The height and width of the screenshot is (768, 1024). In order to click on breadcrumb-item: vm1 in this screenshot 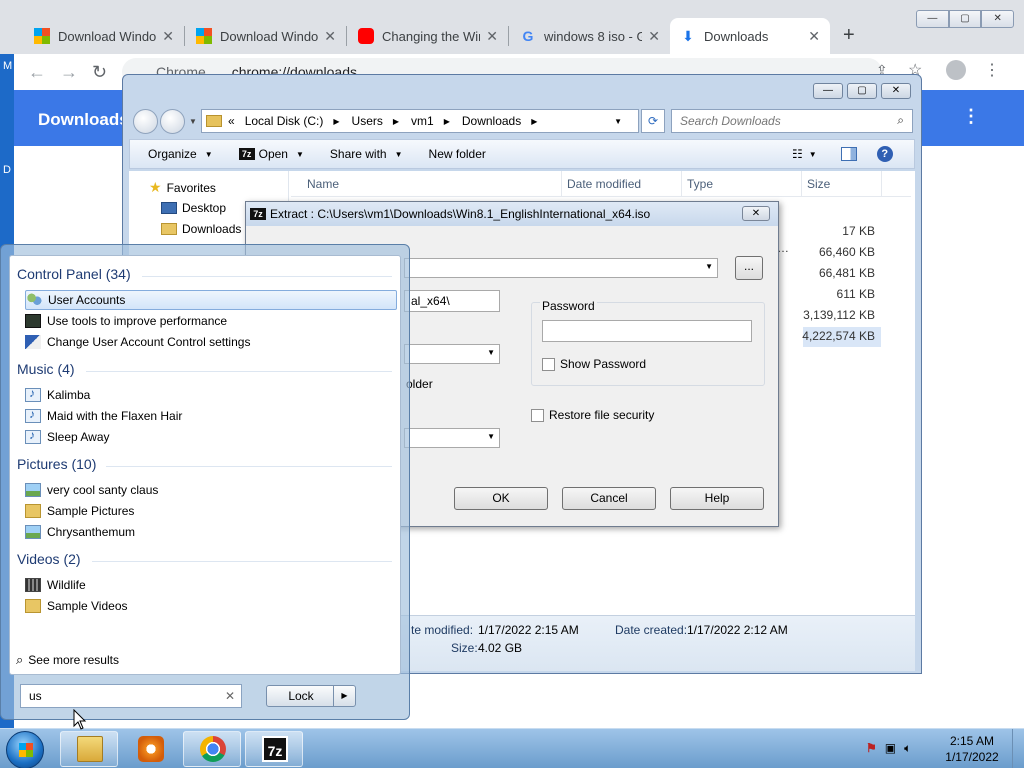, I will do `click(422, 121)`.